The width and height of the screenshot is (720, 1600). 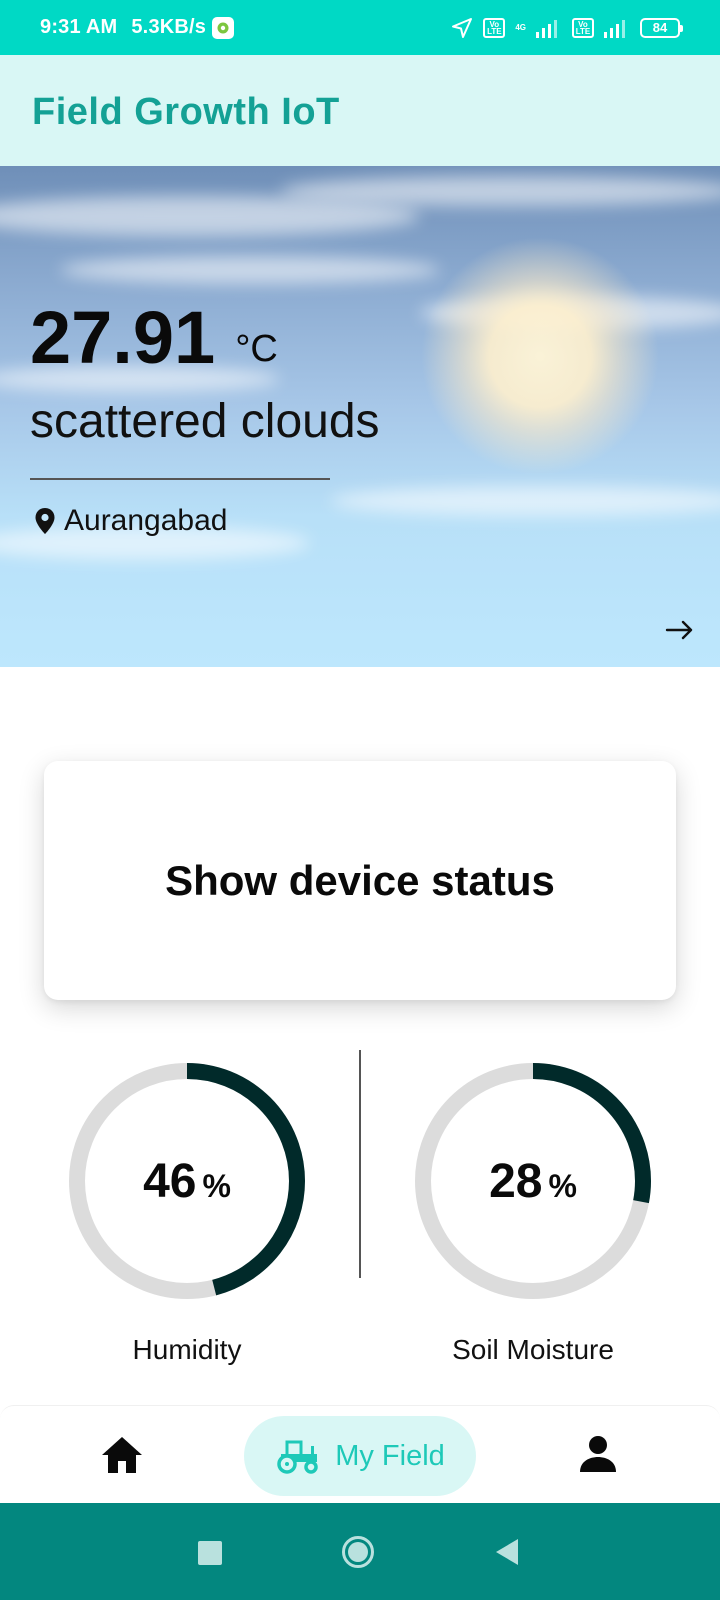 I want to click on status-left: 9:31 AM 5.3KB/s, so click(x=137, y=27).